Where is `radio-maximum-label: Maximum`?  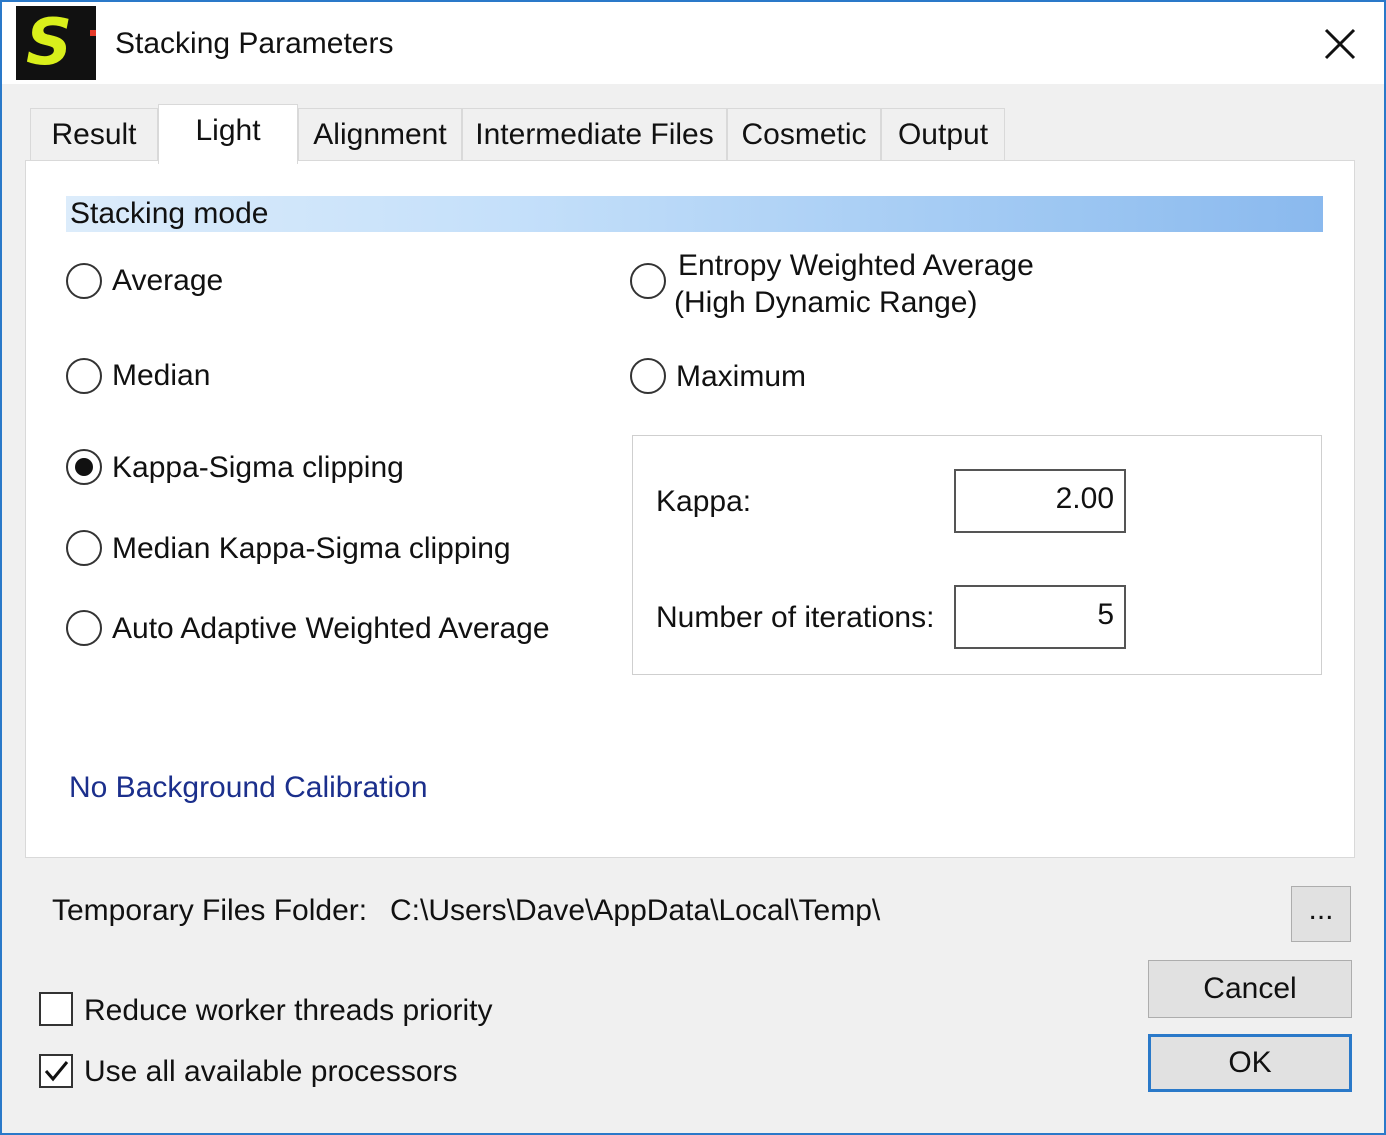 radio-maximum-label: Maximum is located at coordinates (741, 377).